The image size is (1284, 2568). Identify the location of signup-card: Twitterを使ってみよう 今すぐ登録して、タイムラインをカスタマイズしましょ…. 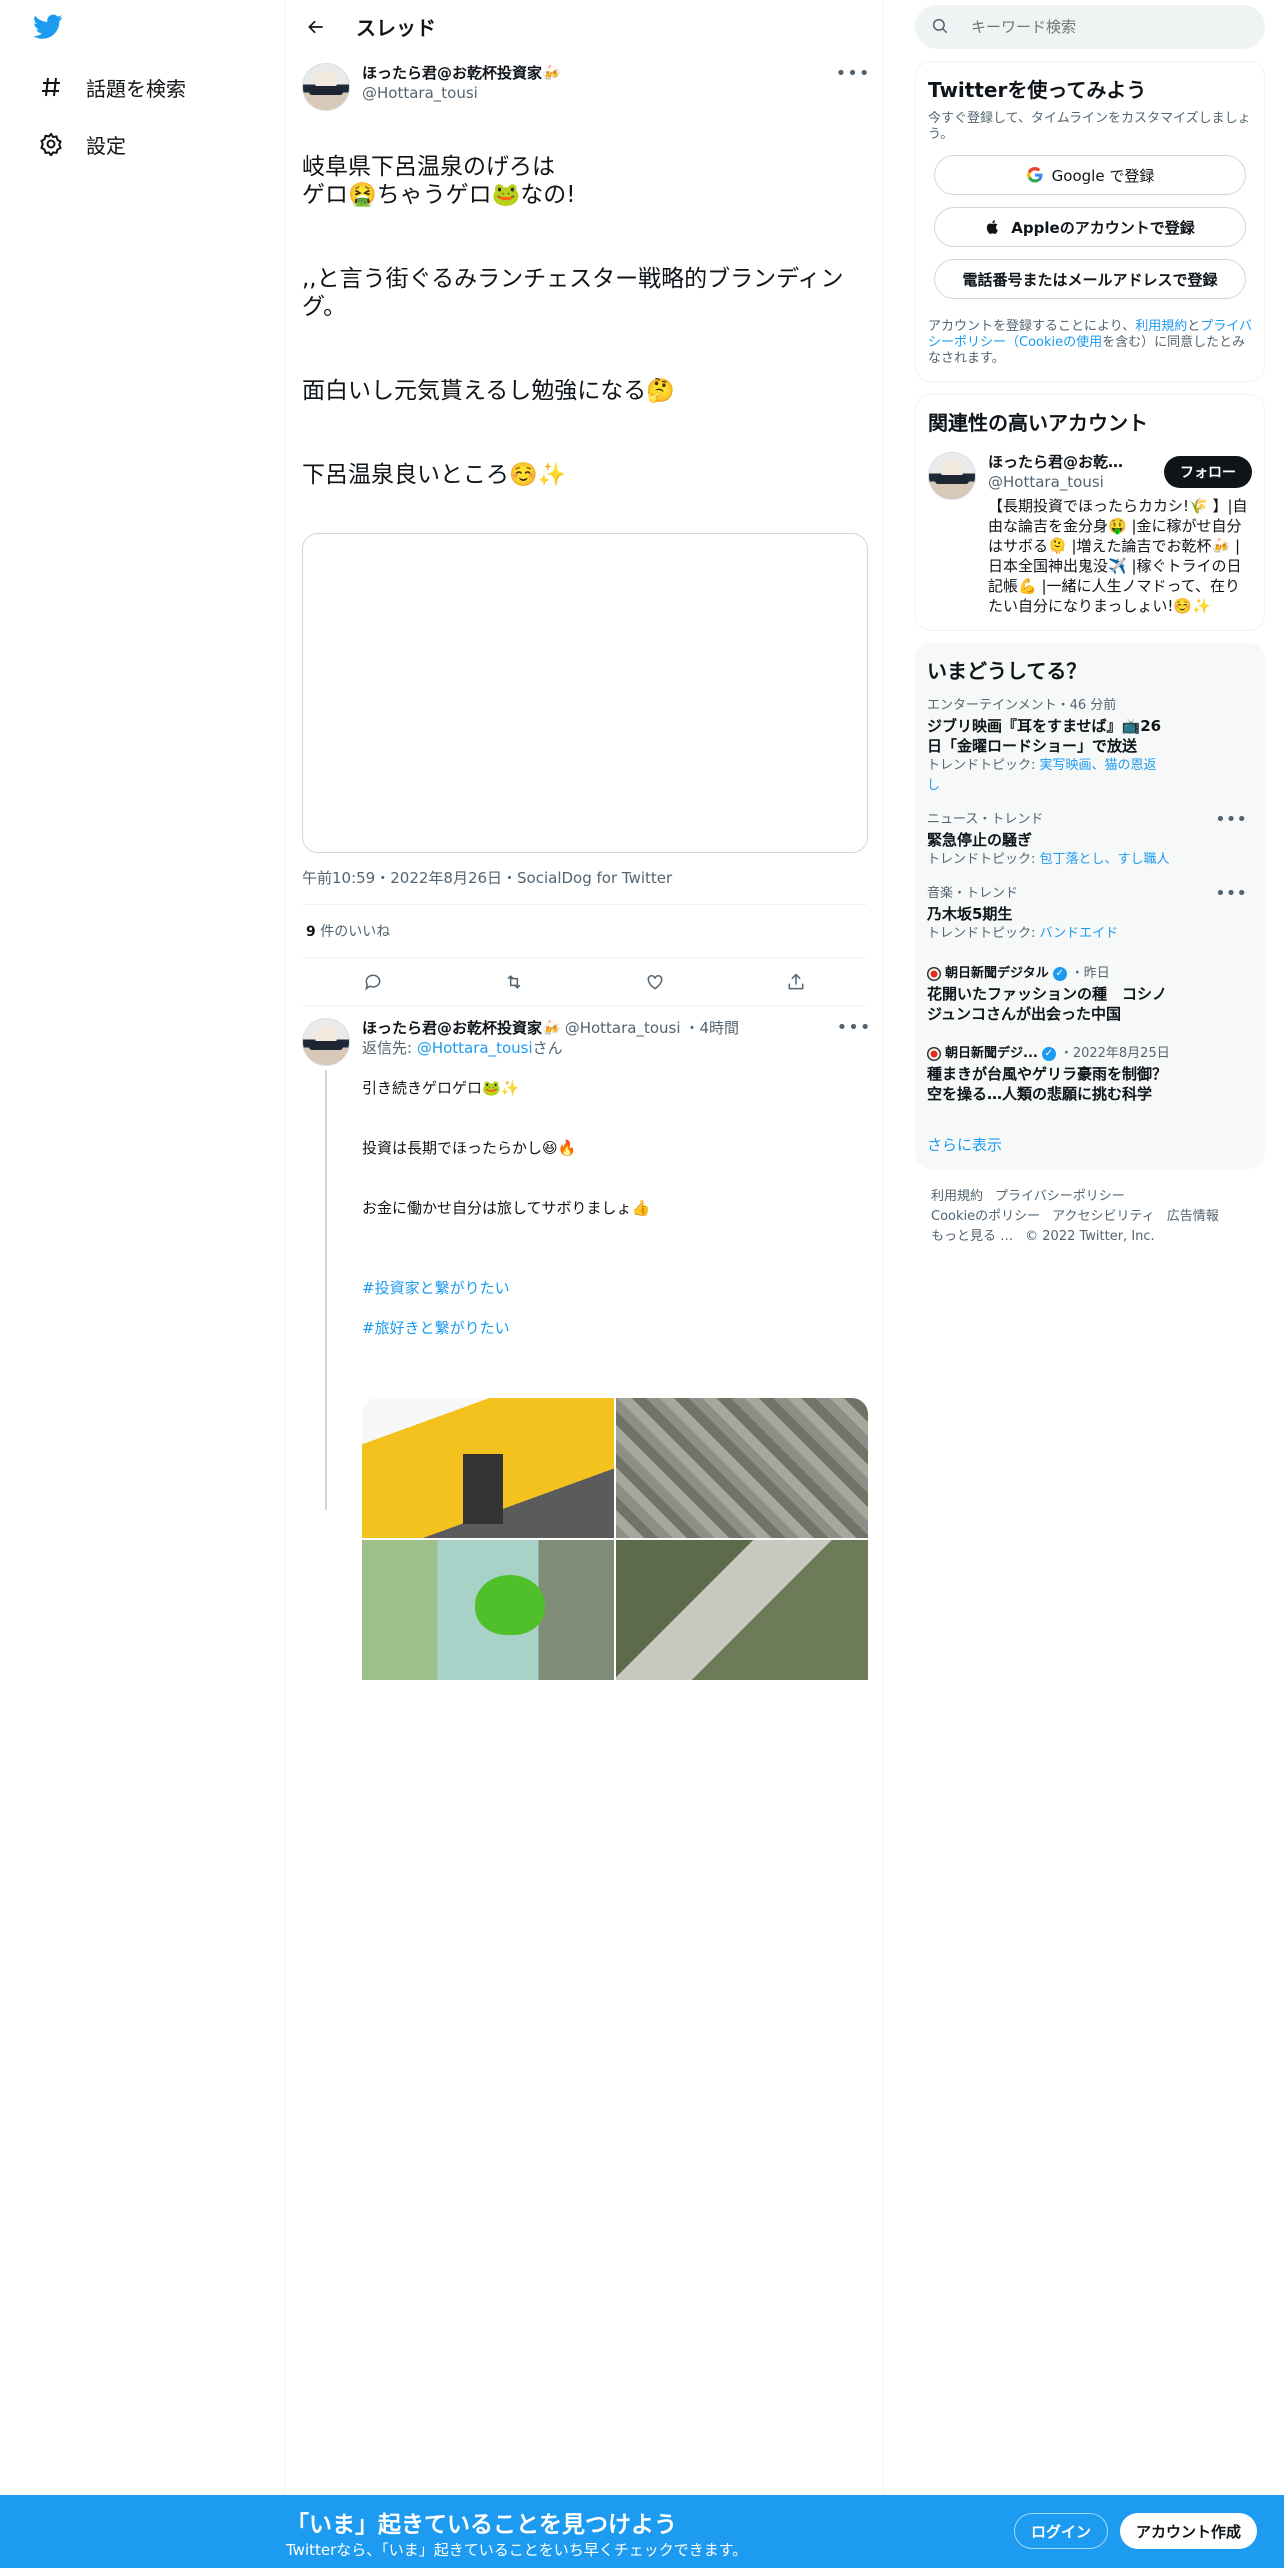
(1090, 221).